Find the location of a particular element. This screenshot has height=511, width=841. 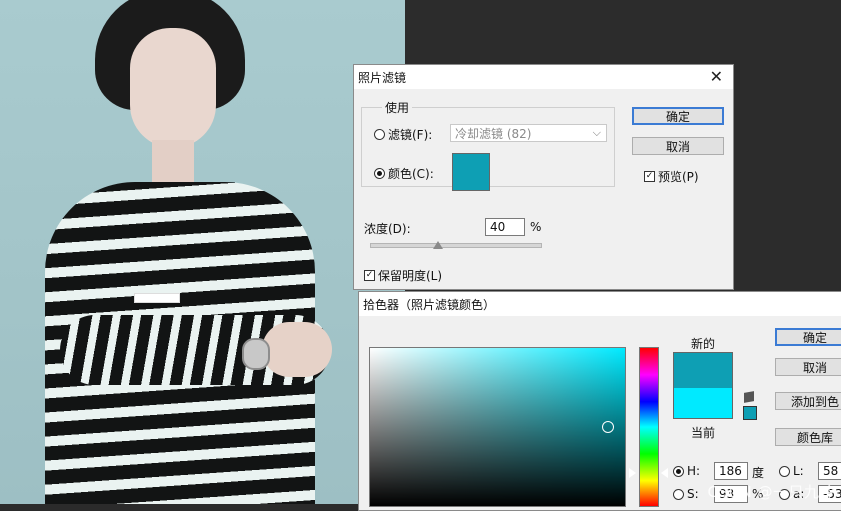

cancel-button: 取消 is located at coordinates (678, 146).